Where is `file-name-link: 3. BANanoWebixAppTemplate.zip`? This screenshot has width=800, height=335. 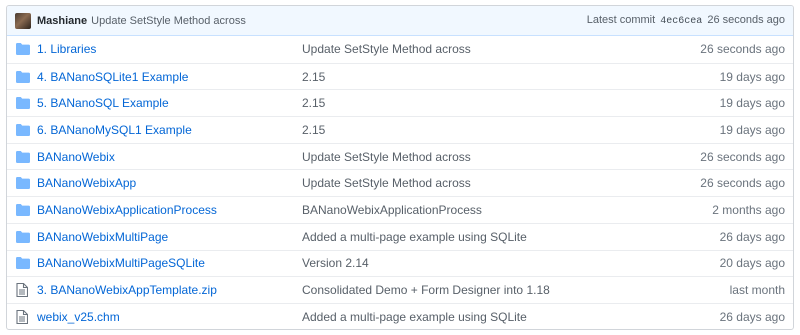
file-name-link: 3. BANanoWebixAppTemplate.zip is located at coordinates (168, 290).